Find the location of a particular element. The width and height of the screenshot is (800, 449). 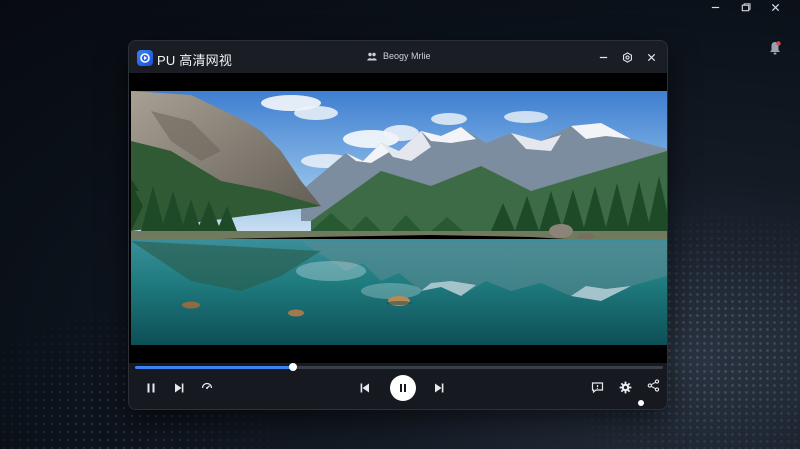

app-logo-icon is located at coordinates (145, 58).